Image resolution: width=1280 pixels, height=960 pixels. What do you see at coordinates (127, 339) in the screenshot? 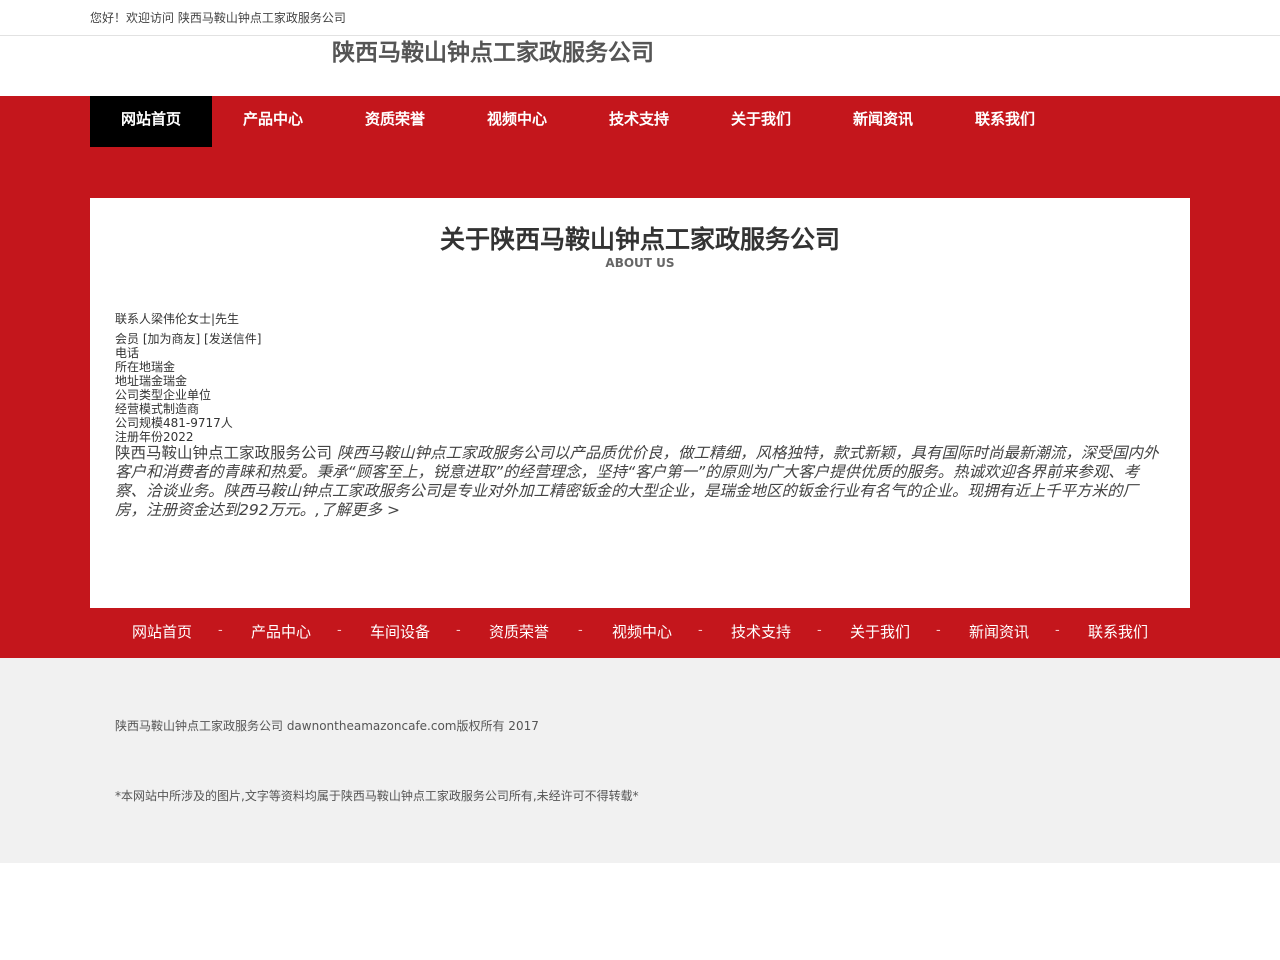
I see `member-label: 会员` at bounding box center [127, 339].